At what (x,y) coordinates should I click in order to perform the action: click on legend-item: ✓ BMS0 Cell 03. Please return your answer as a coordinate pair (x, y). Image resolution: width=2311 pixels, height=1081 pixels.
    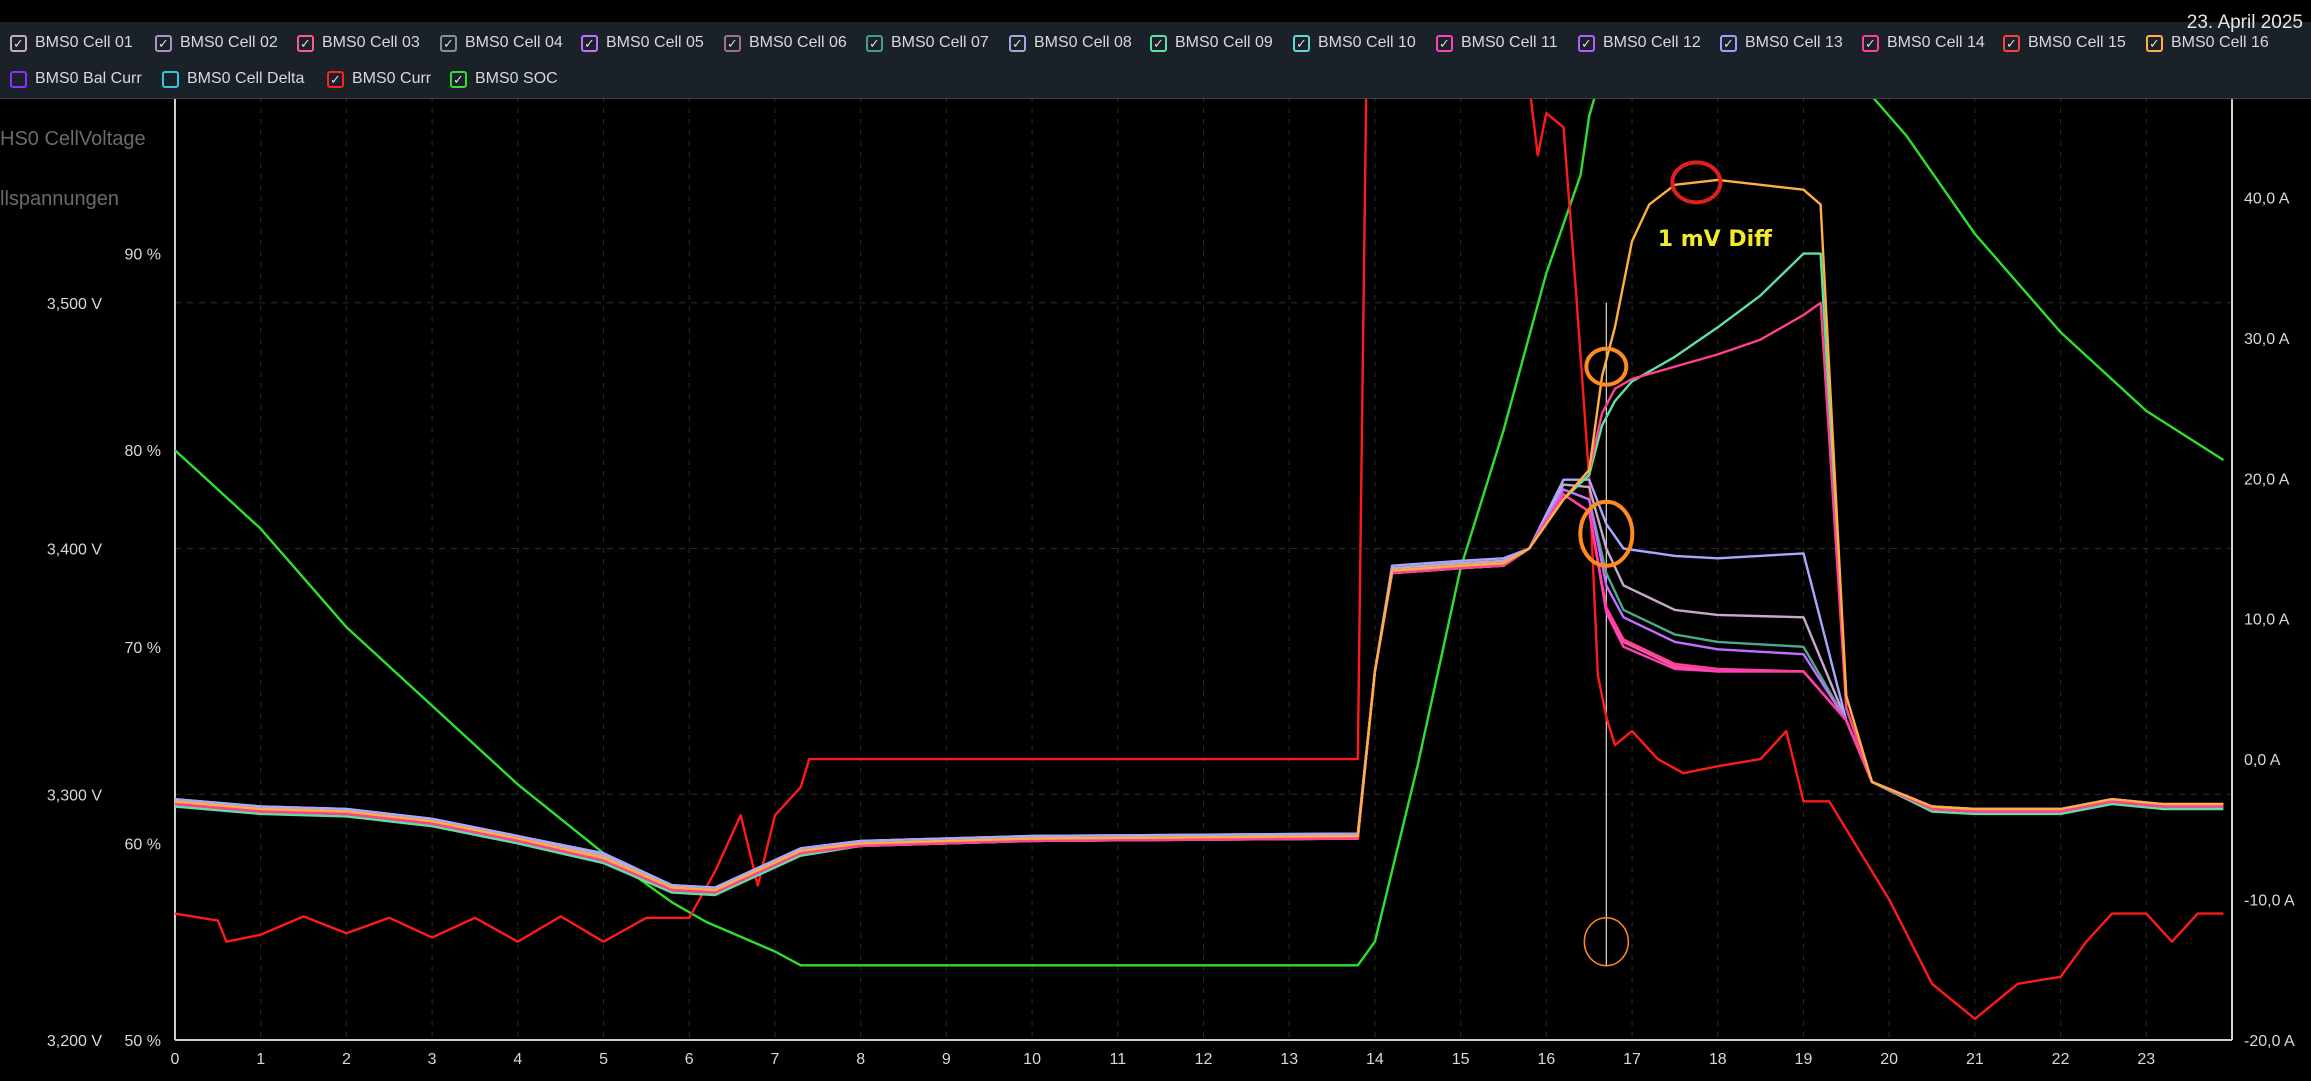
    Looking at the image, I should click on (358, 43).